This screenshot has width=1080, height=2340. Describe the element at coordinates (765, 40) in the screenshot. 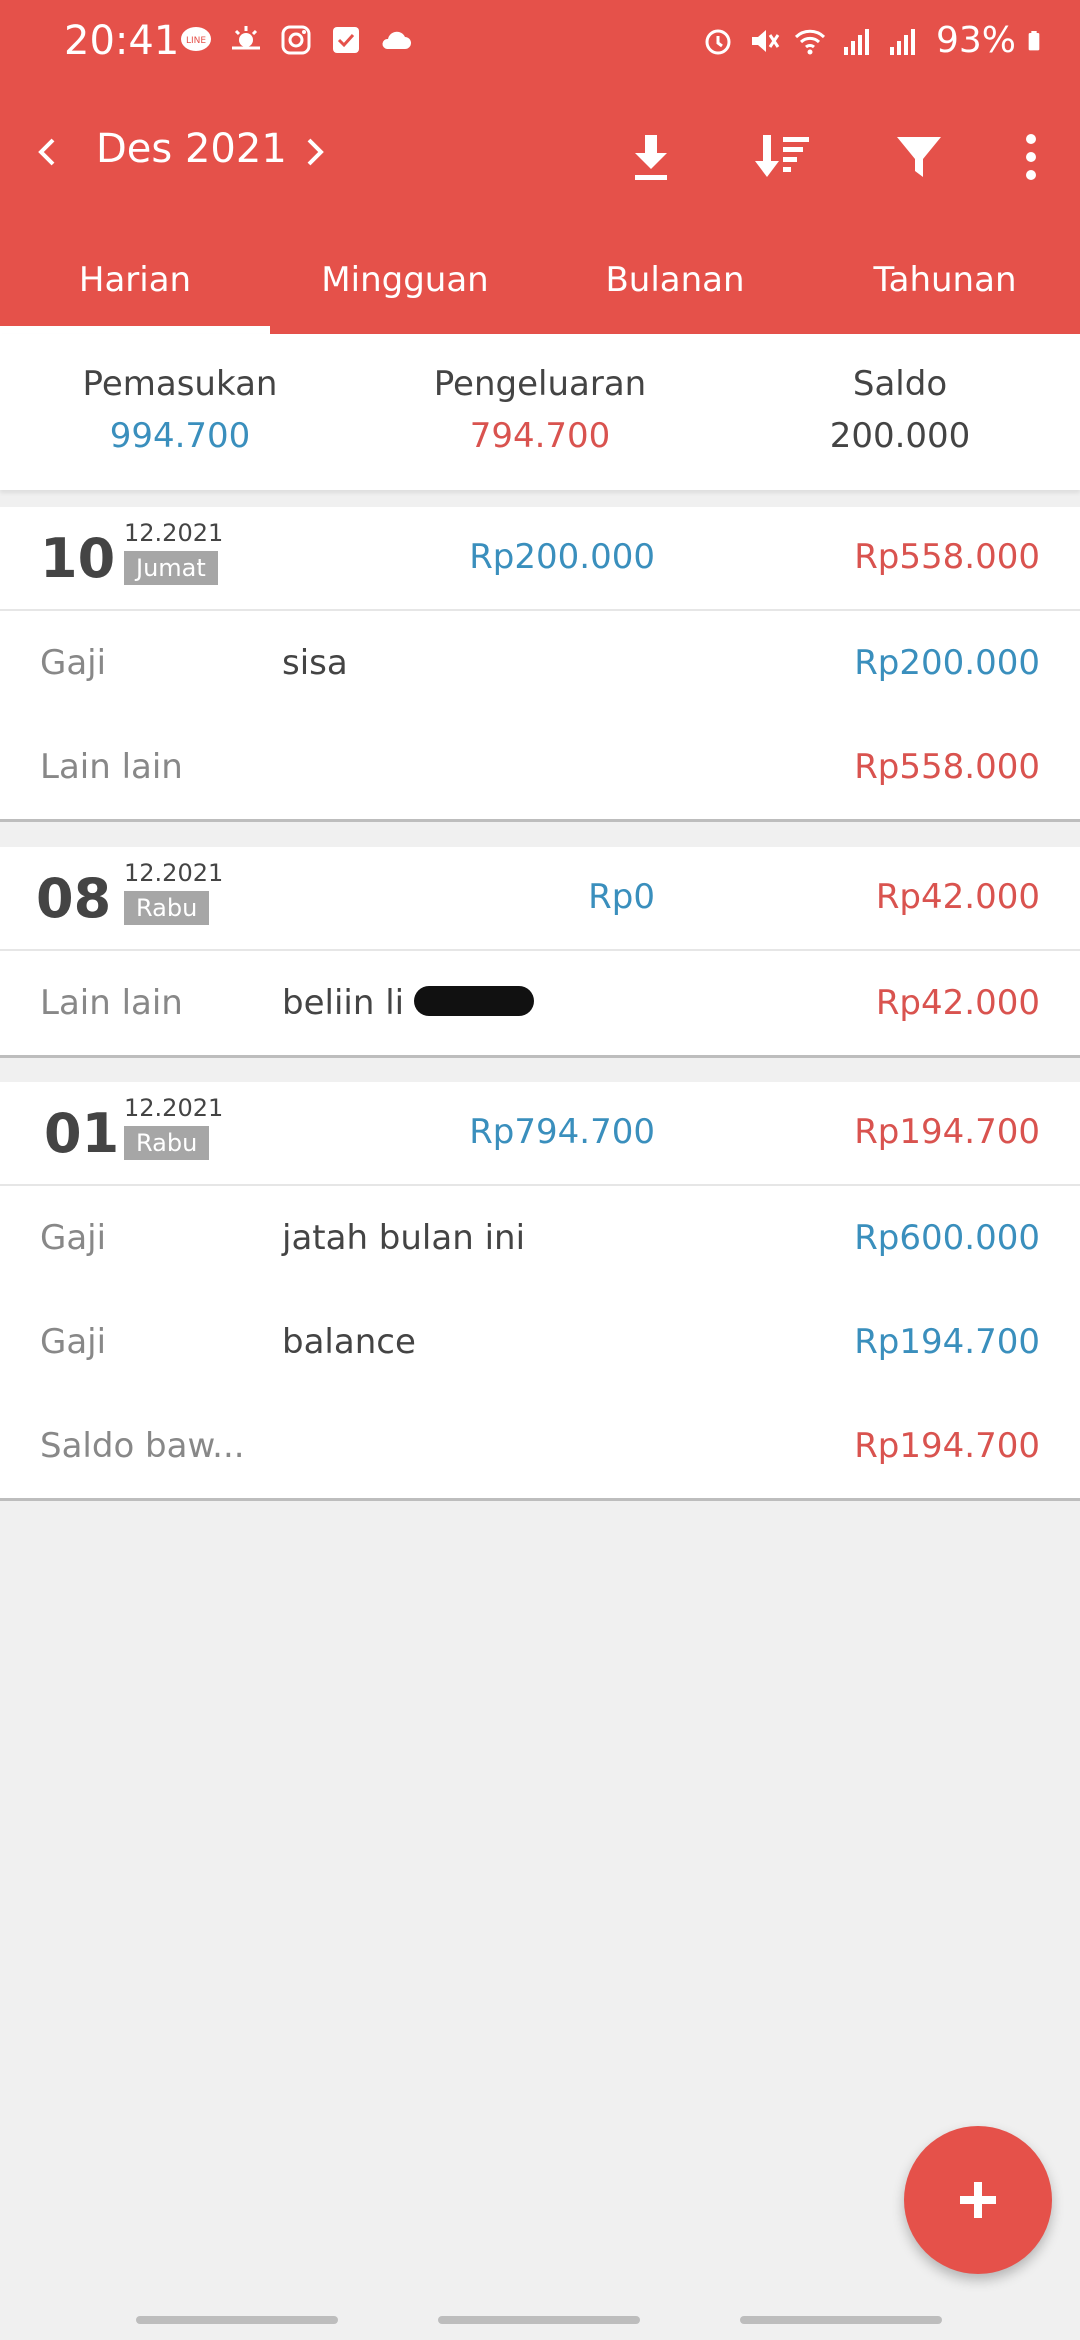

I see `mute-icon` at that location.